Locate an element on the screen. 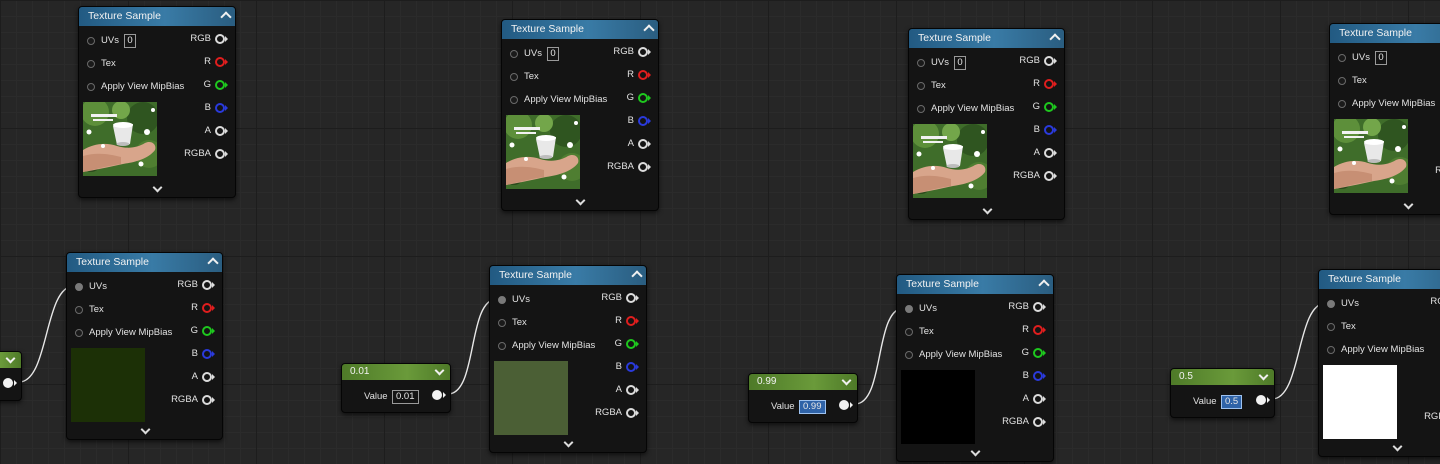 This screenshot has height=464, width=1440. value-field: 0.01 is located at coordinates (405, 397).